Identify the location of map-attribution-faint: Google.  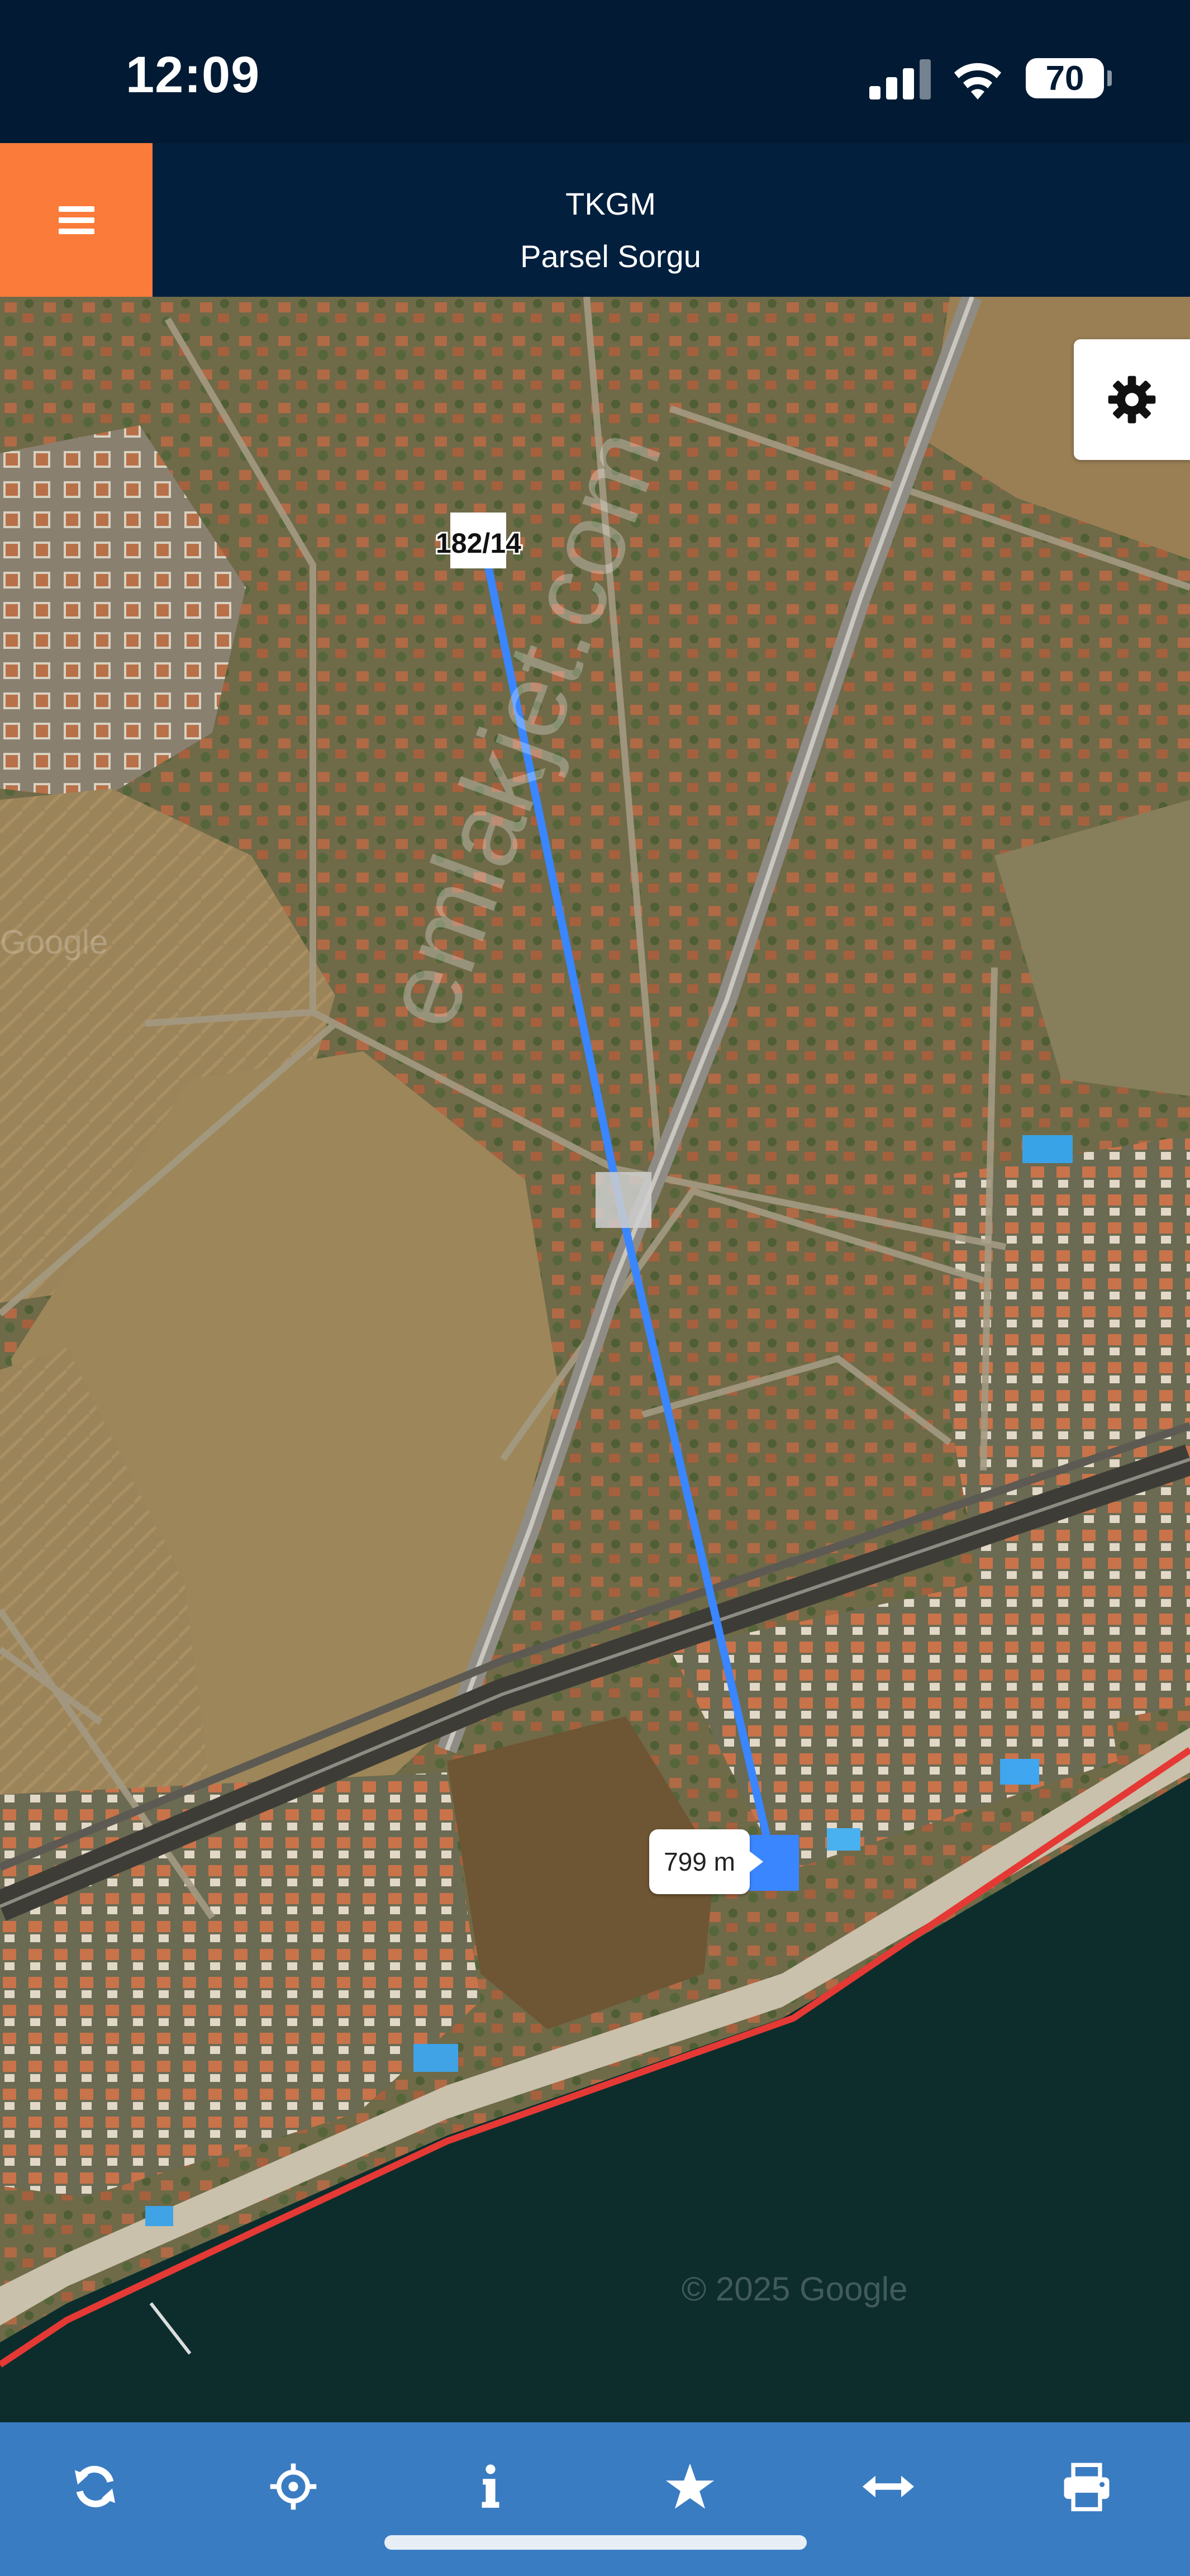
(54, 942).